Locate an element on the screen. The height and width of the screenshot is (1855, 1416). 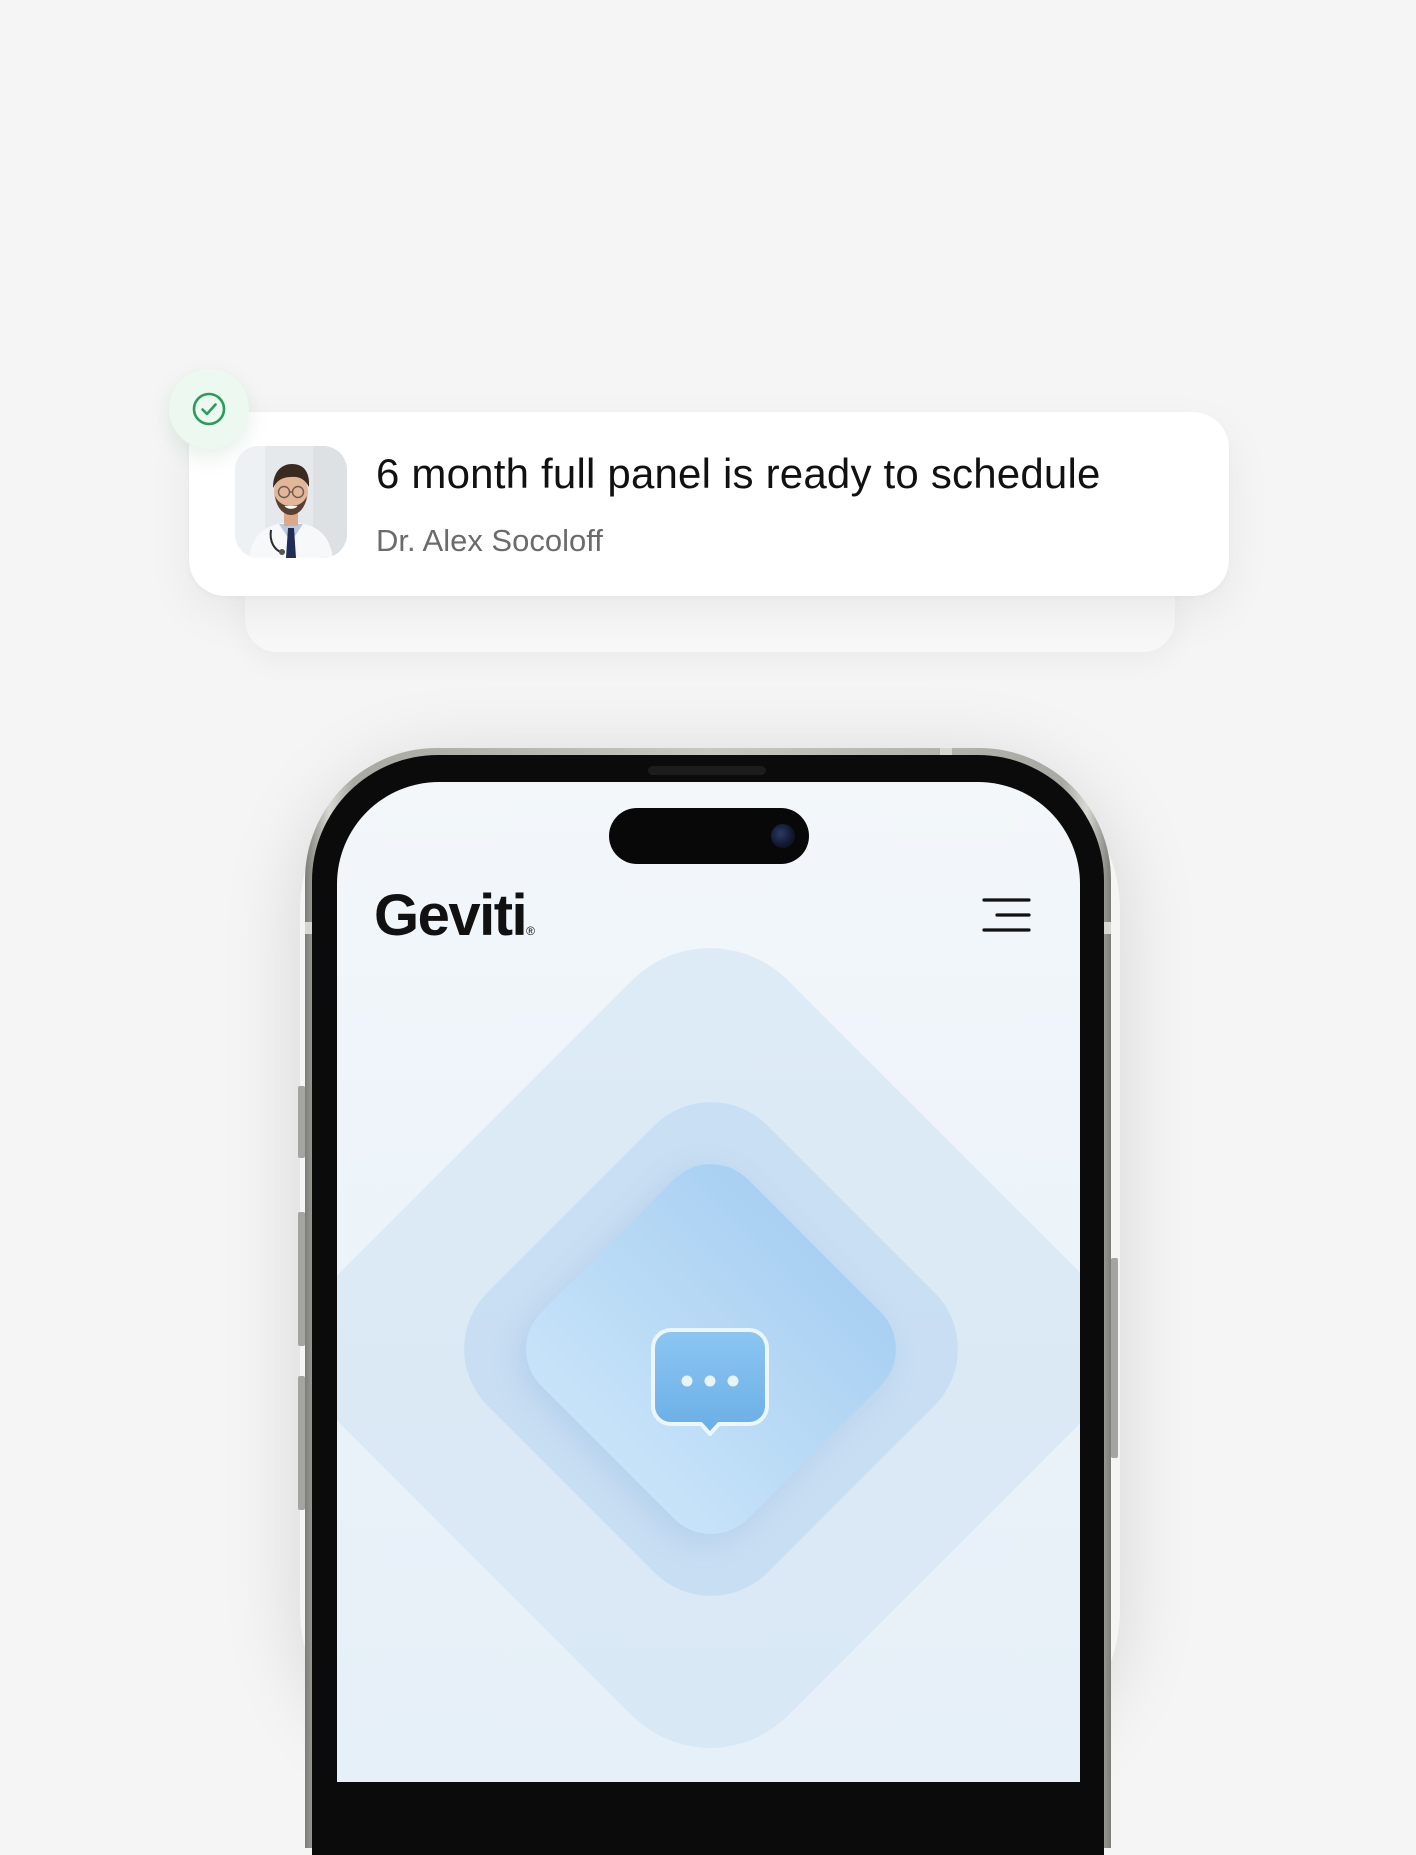
doctor-avatar is located at coordinates (291, 502).